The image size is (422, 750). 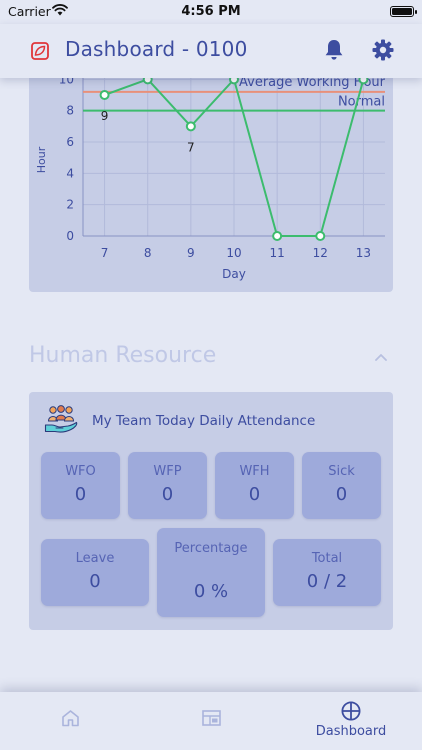 What do you see at coordinates (70, 111) in the screenshot?
I see `y-tick-label: 8` at bounding box center [70, 111].